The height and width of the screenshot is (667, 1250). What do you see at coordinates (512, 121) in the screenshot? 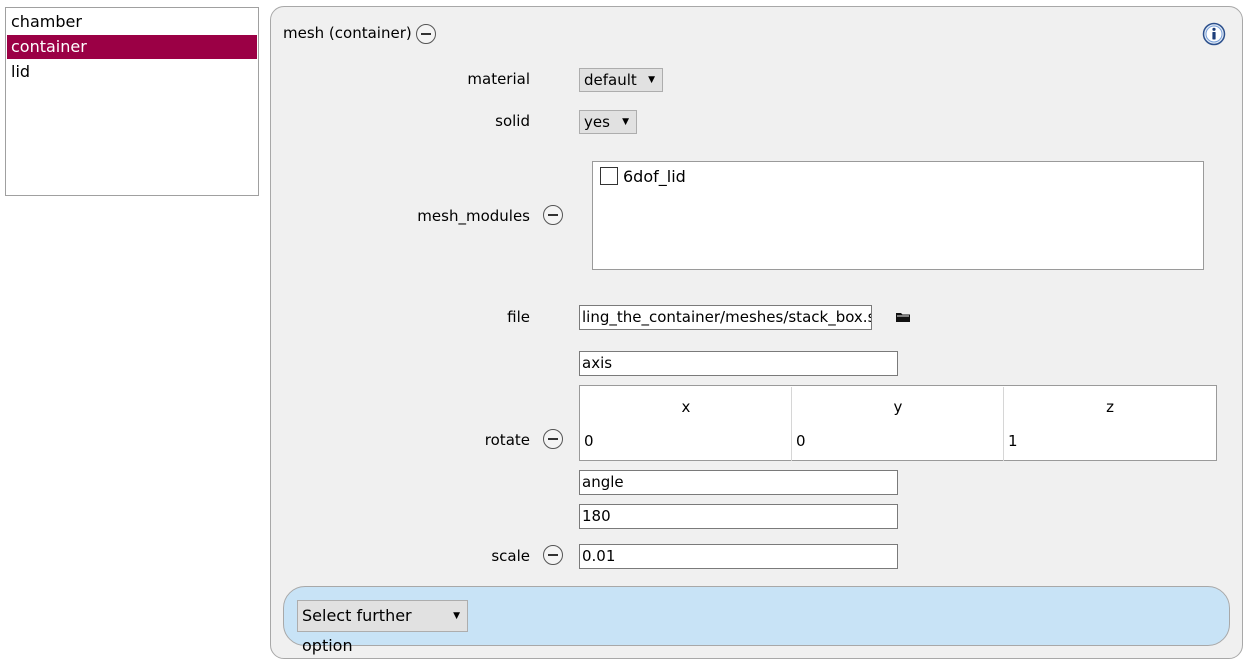
I see `solid-label: solid` at bounding box center [512, 121].